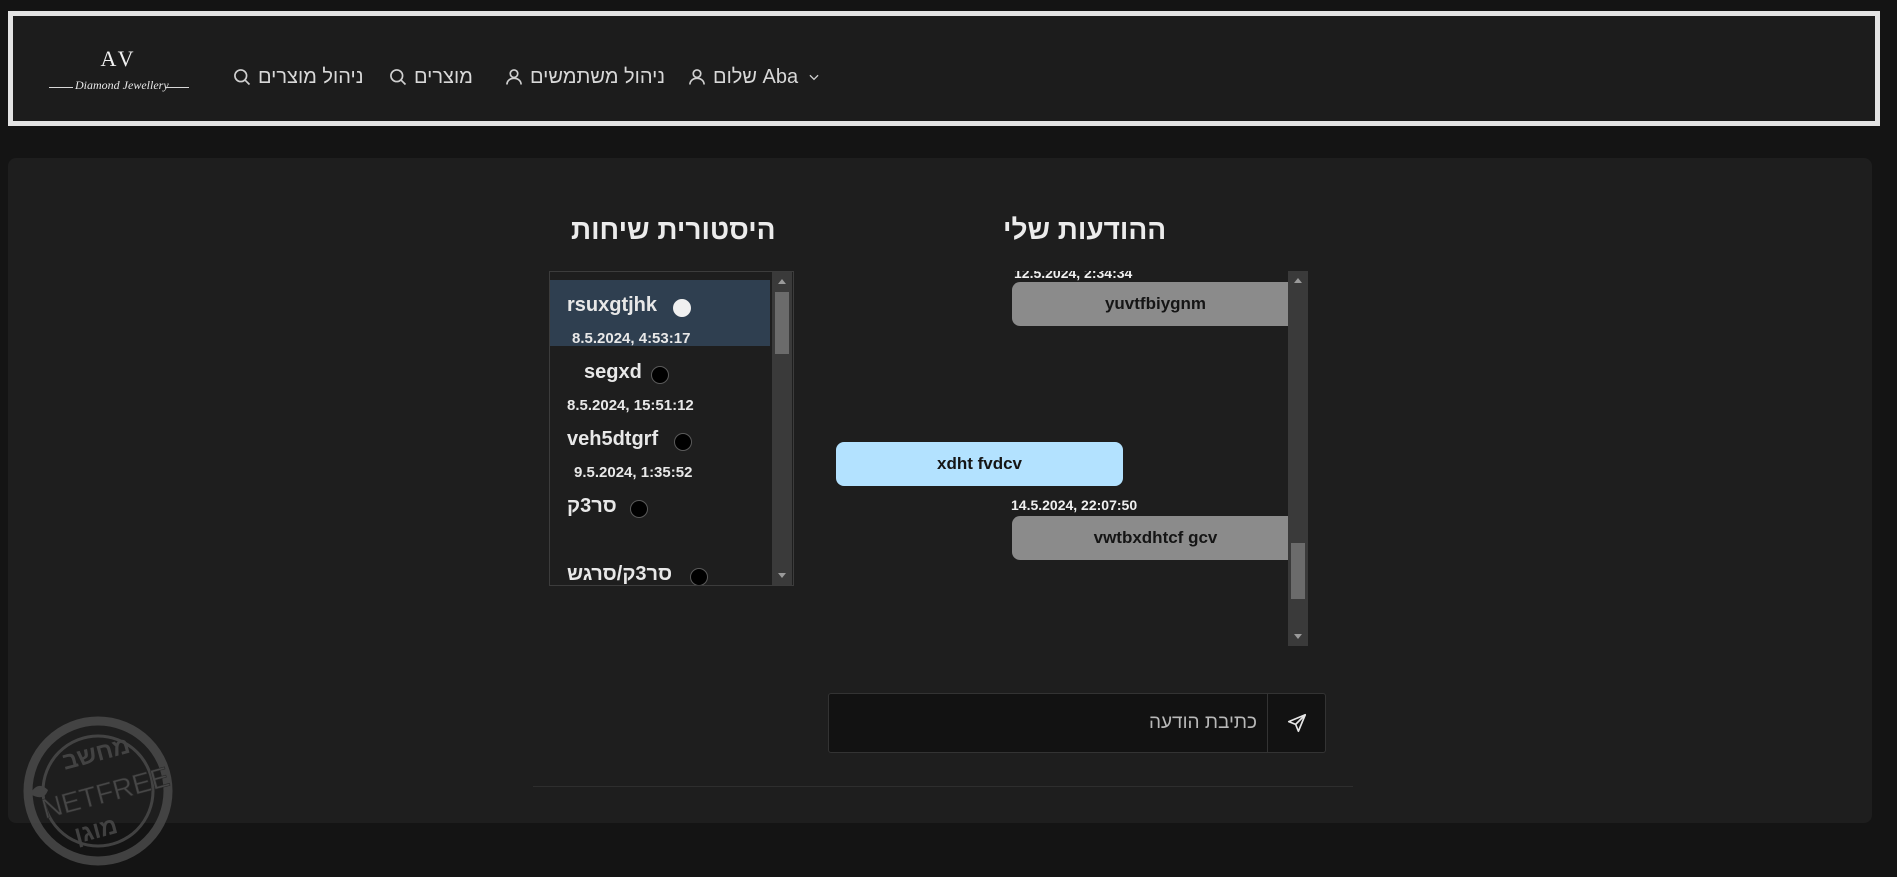 The image size is (1897, 877). Describe the element at coordinates (61, 87) in the screenshot. I see `logo-line-left` at that location.